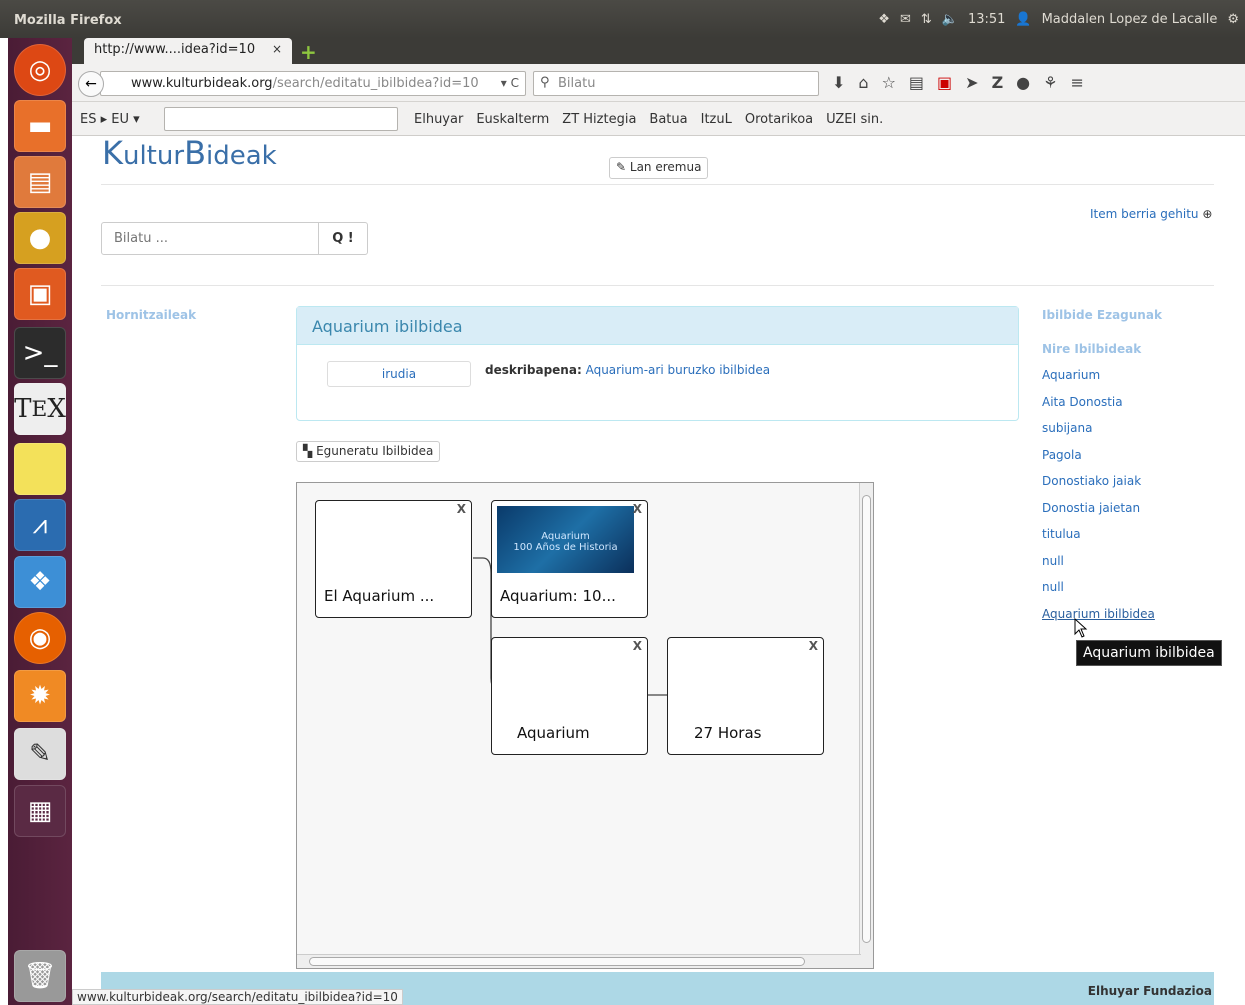  I want to click on sidebar-item: Aquarium ibilbidea, so click(1102, 620).